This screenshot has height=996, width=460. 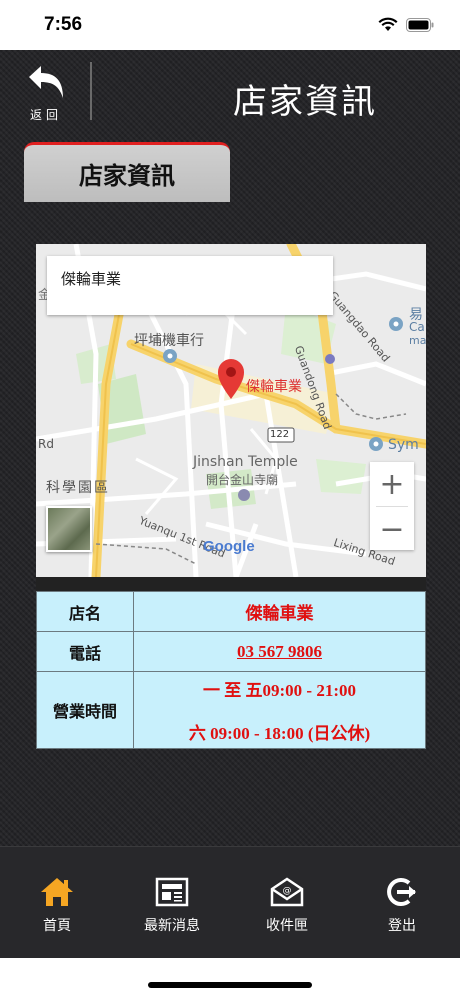 I want to click on newspaper-icon, so click(x=172, y=894).